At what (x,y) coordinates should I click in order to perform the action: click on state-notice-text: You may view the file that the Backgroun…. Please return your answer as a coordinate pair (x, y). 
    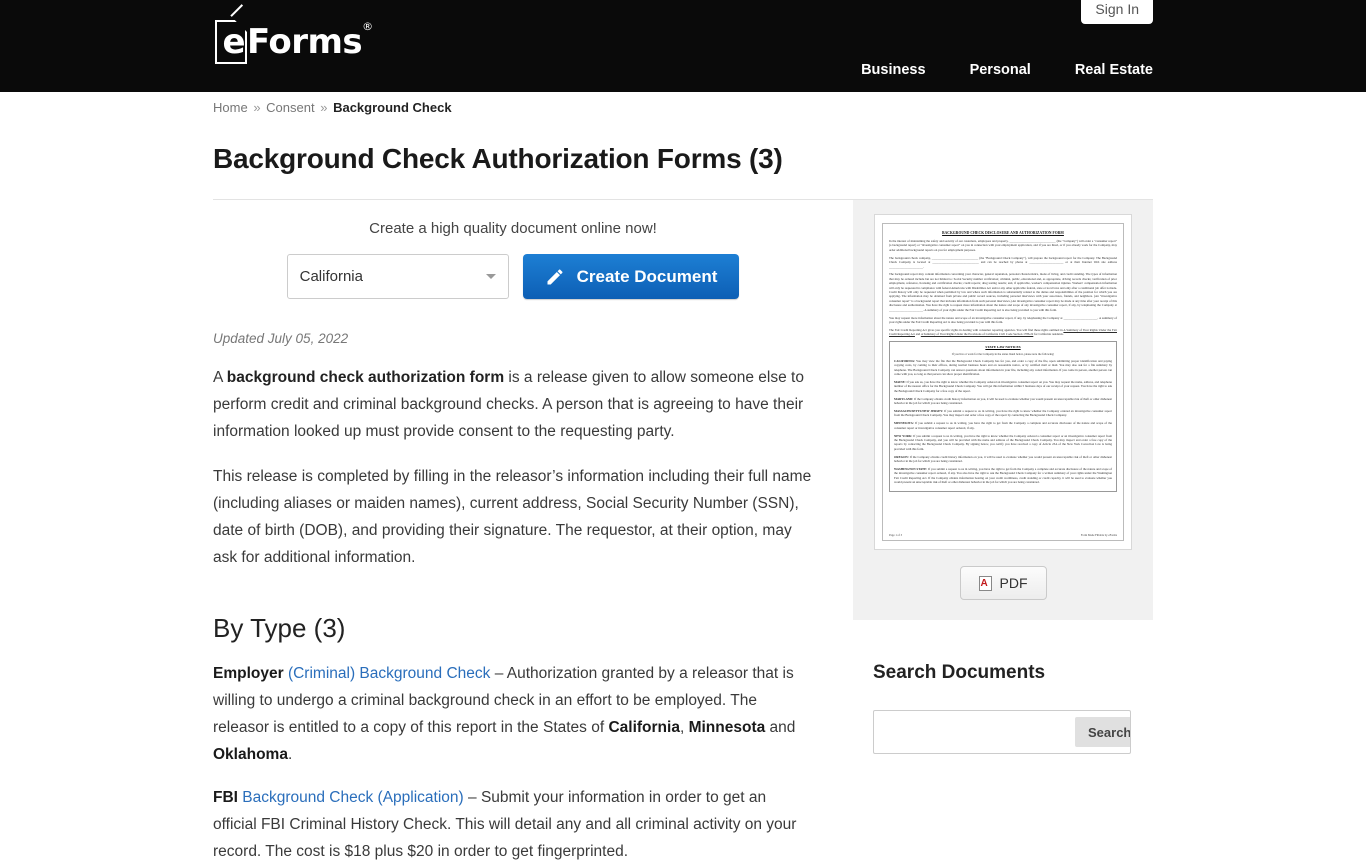
    Looking at the image, I should click on (1003, 367).